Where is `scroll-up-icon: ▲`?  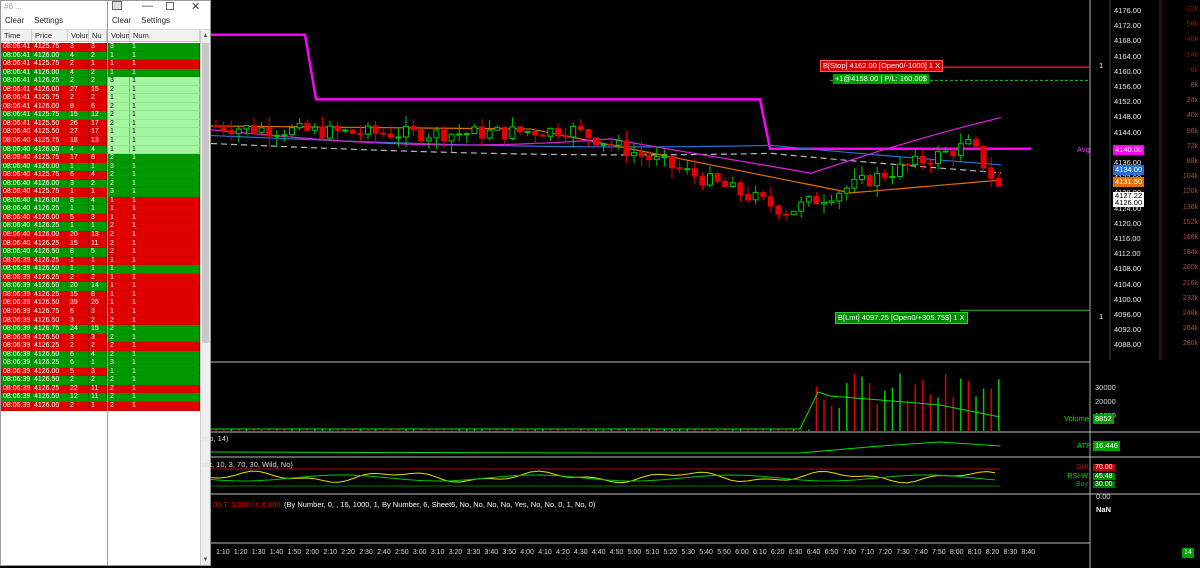 scroll-up-icon: ▲ is located at coordinates (205, 36).